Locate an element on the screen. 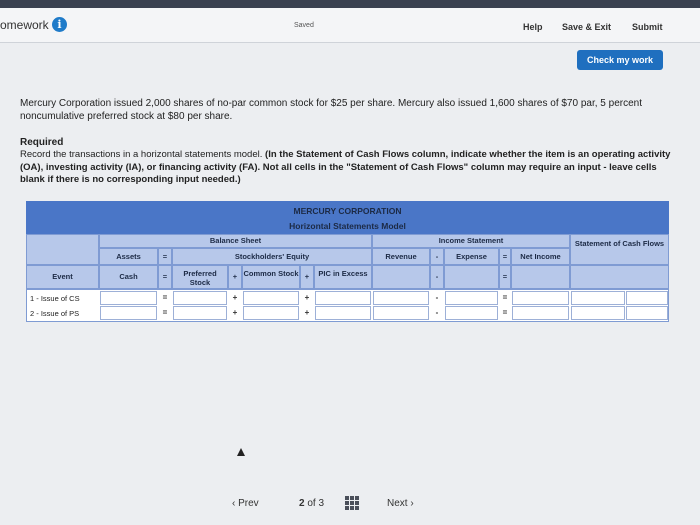  page-total: 3 is located at coordinates (321, 503).